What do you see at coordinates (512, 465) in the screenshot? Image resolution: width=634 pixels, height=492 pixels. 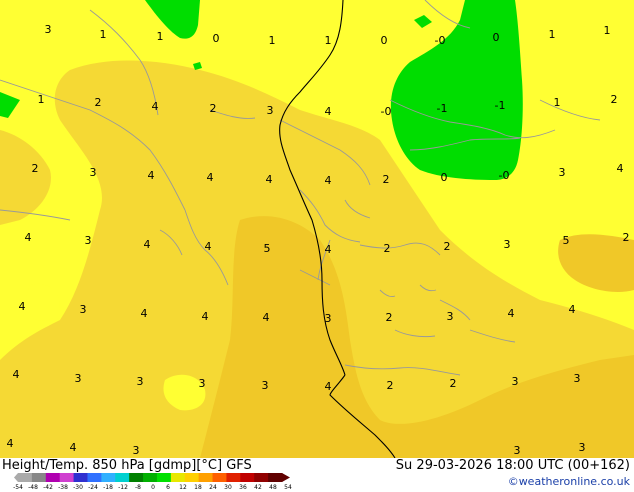 I see `forecast-datetime: Su 29-03-2026 18:00 UTC (00+162)` at bounding box center [512, 465].